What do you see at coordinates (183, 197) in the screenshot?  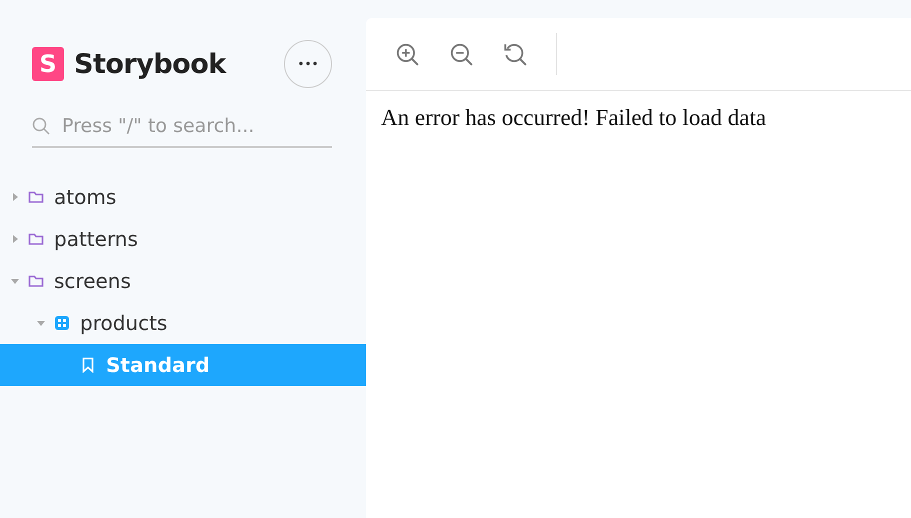 I see `tree-item: atoms` at bounding box center [183, 197].